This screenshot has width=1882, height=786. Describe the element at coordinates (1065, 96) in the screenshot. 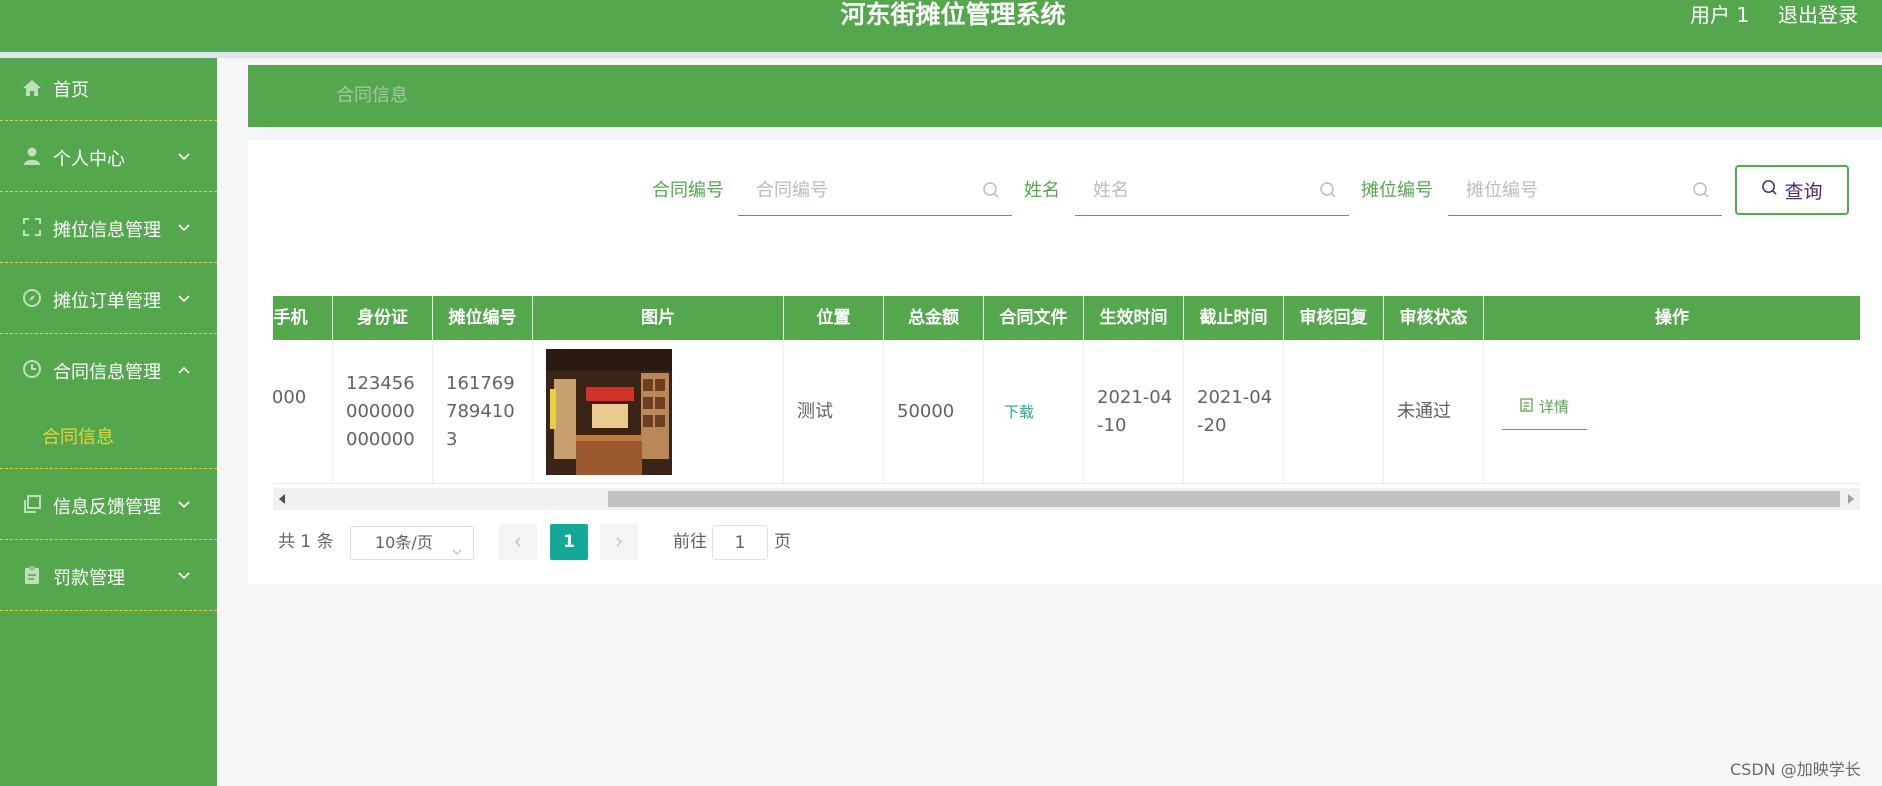

I see `breadcrumb` at that location.